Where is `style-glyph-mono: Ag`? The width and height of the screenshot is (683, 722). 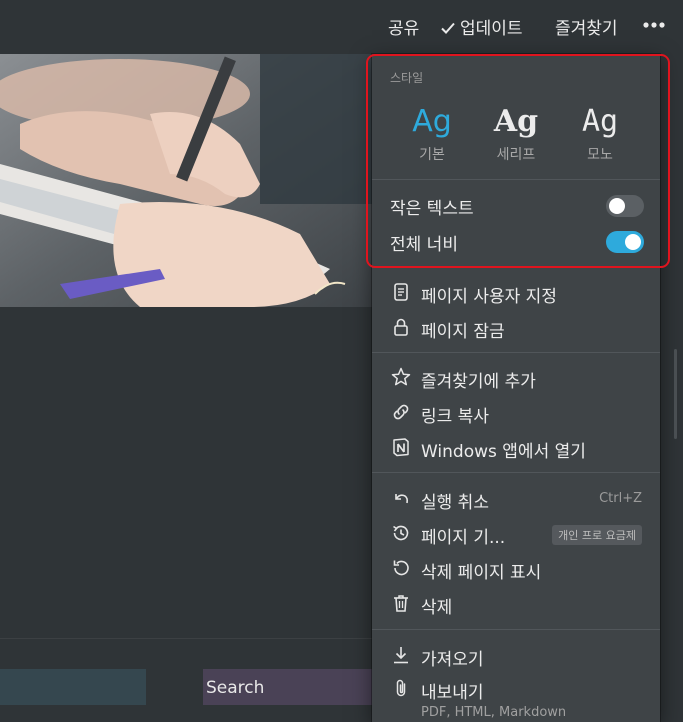 style-glyph-mono: Ag is located at coordinates (600, 121).